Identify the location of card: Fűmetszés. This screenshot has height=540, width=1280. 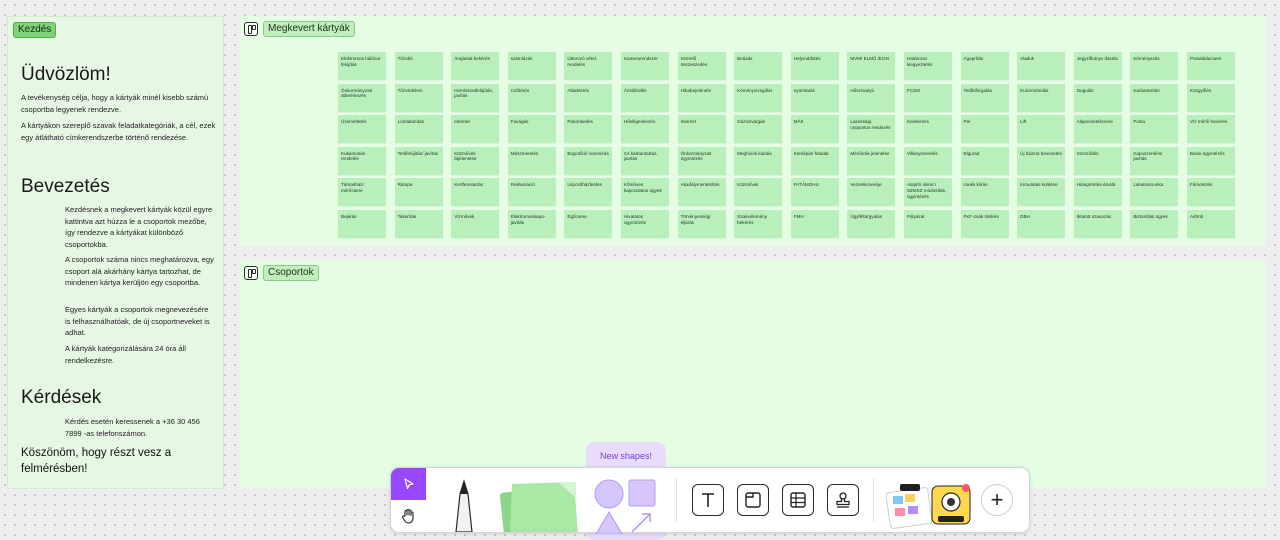
(1210, 192).